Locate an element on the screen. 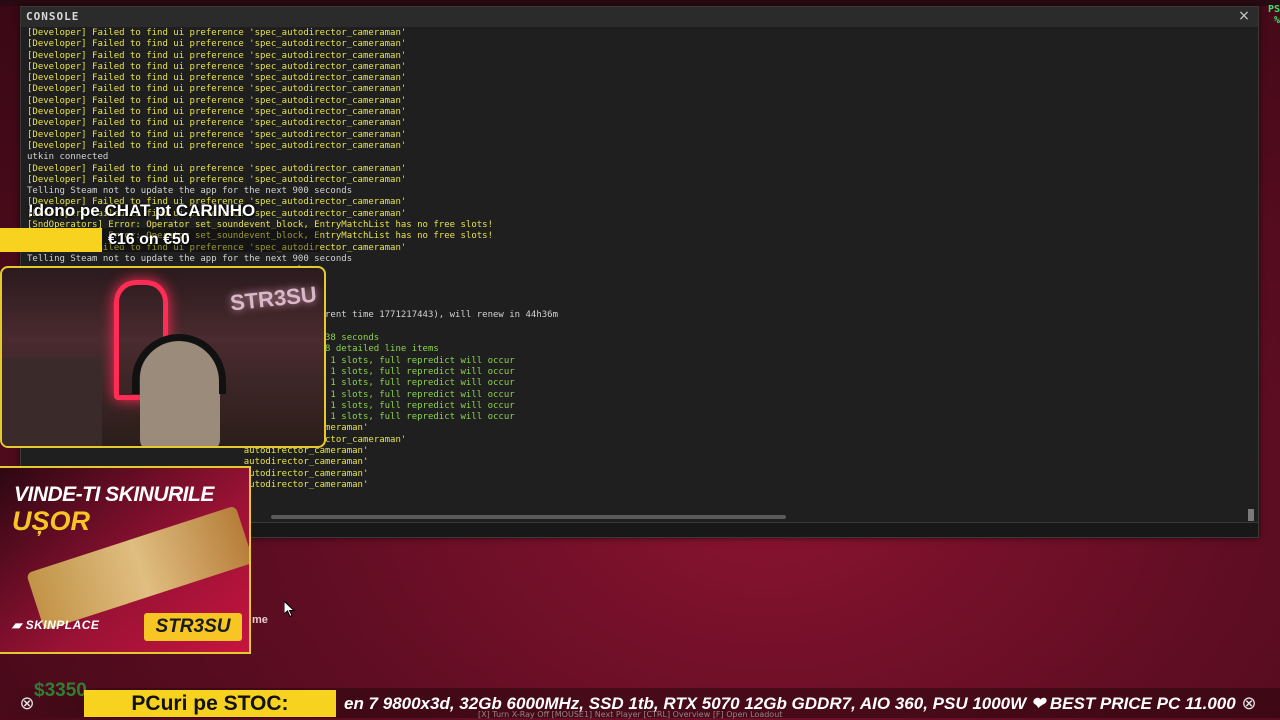 The height and width of the screenshot is (720, 1280). donation-goal-bar: €16 on €50 is located at coordinates (160, 240).